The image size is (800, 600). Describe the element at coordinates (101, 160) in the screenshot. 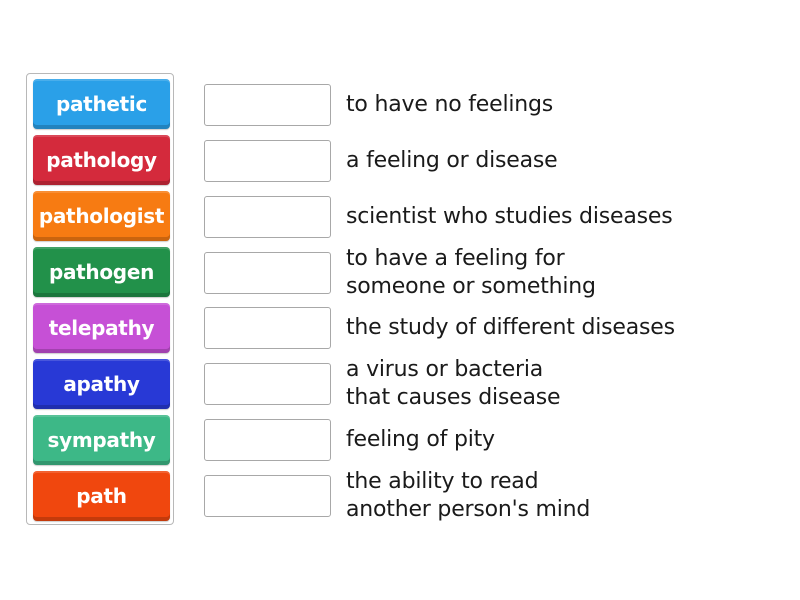

I see `word-tile-pathology: pathology` at that location.